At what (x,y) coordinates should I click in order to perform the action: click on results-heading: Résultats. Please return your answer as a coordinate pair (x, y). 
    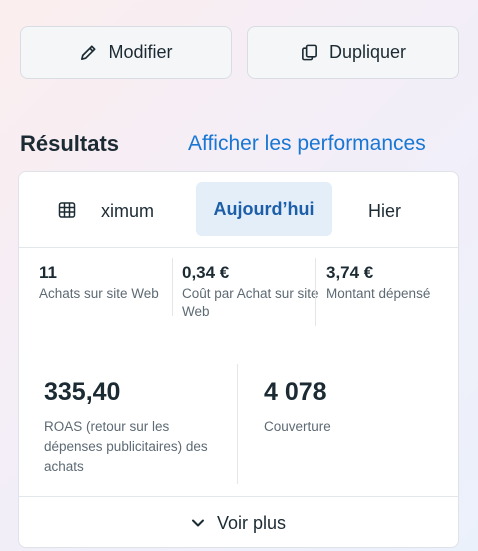
    Looking at the image, I should click on (70, 143).